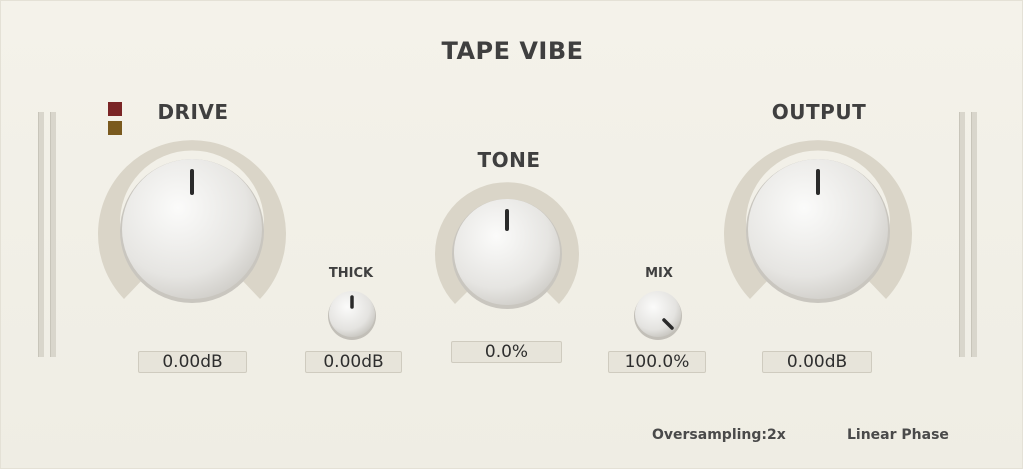  Describe the element at coordinates (115, 109) in the screenshot. I see `led-indicator-red` at that location.